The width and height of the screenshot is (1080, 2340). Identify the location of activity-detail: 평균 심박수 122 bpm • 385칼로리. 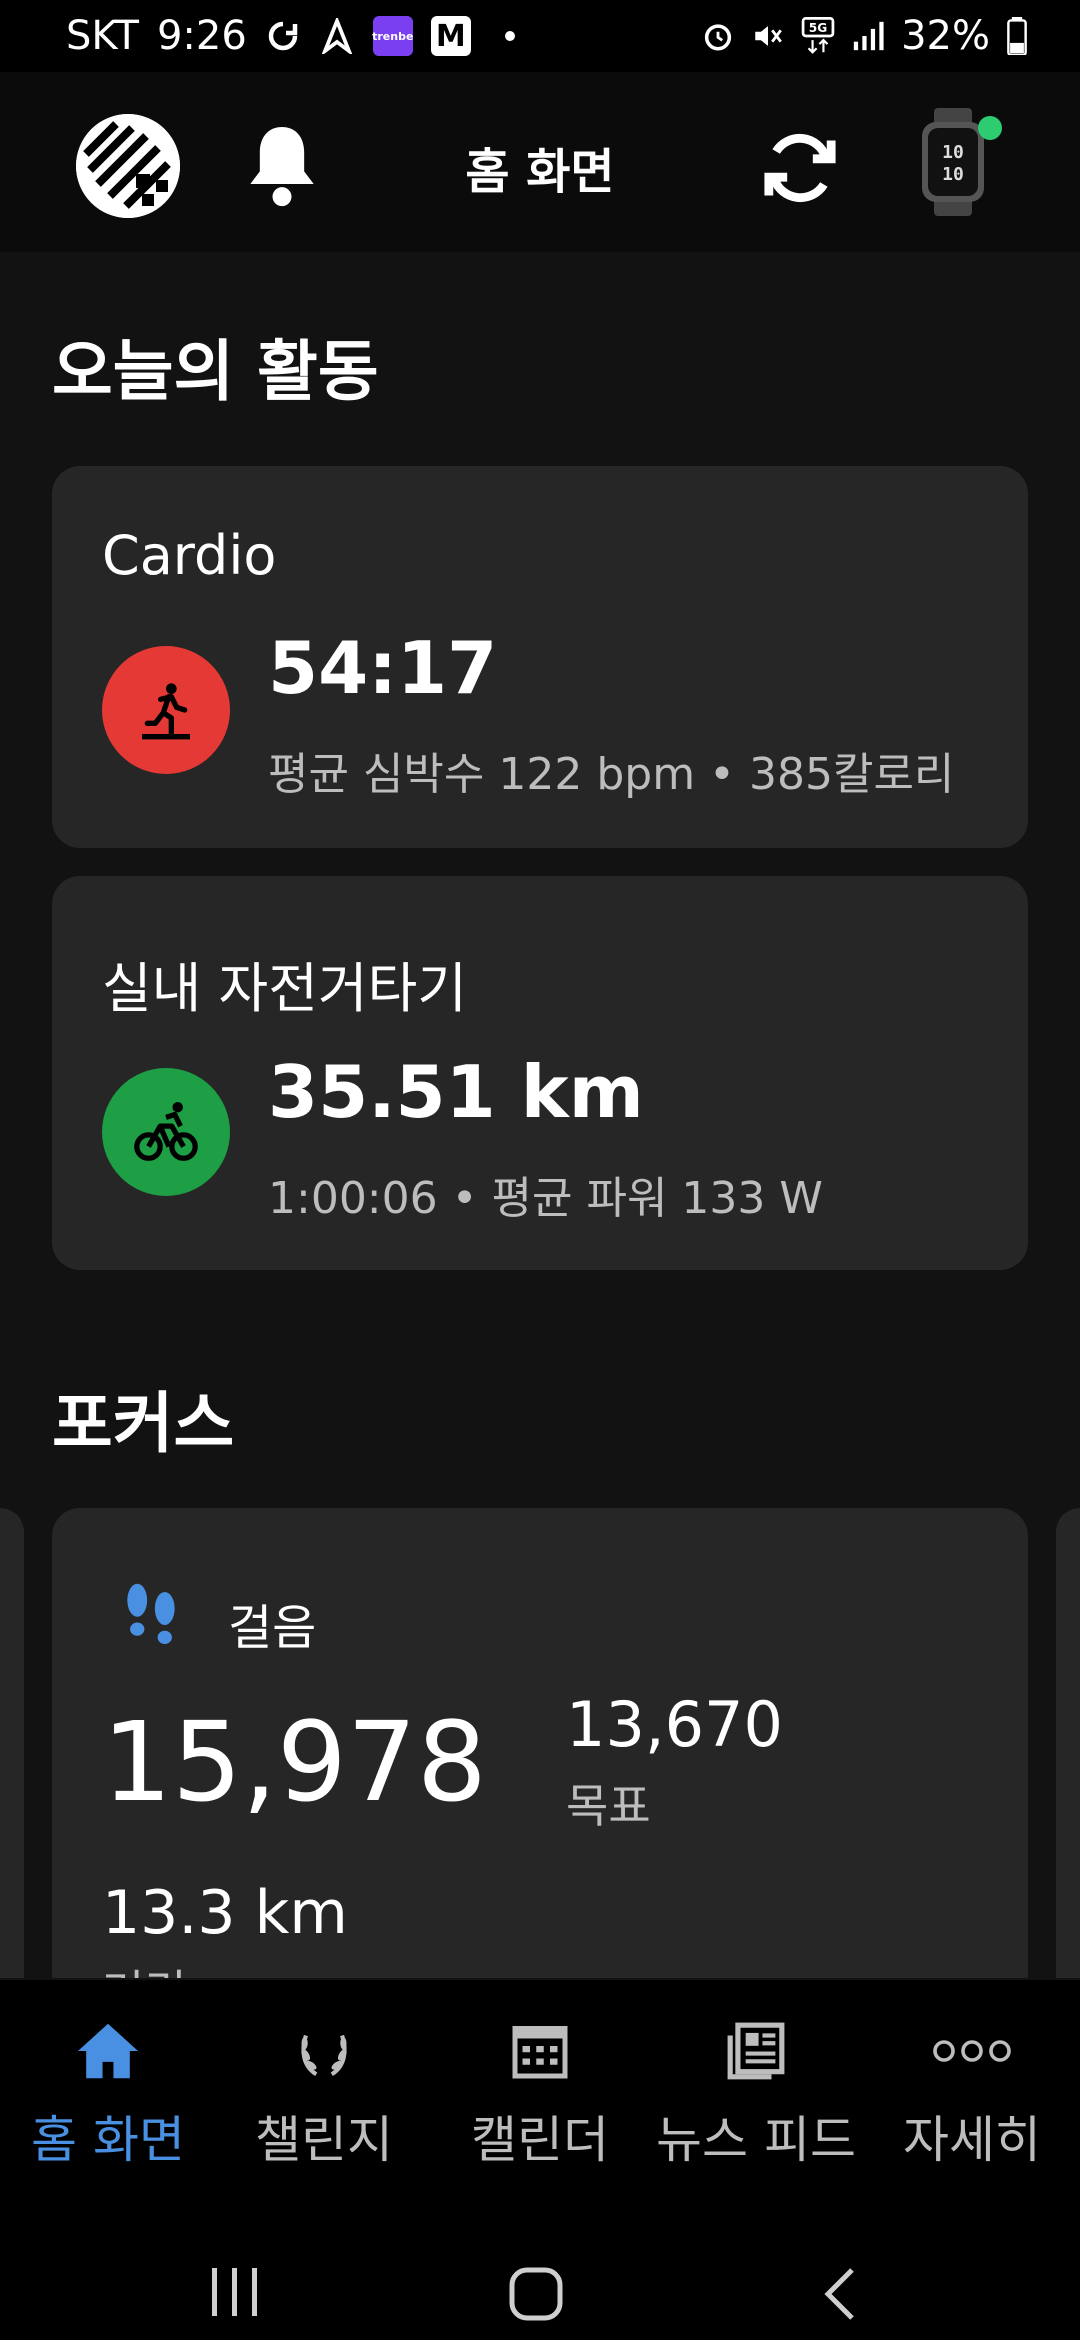
(611, 774).